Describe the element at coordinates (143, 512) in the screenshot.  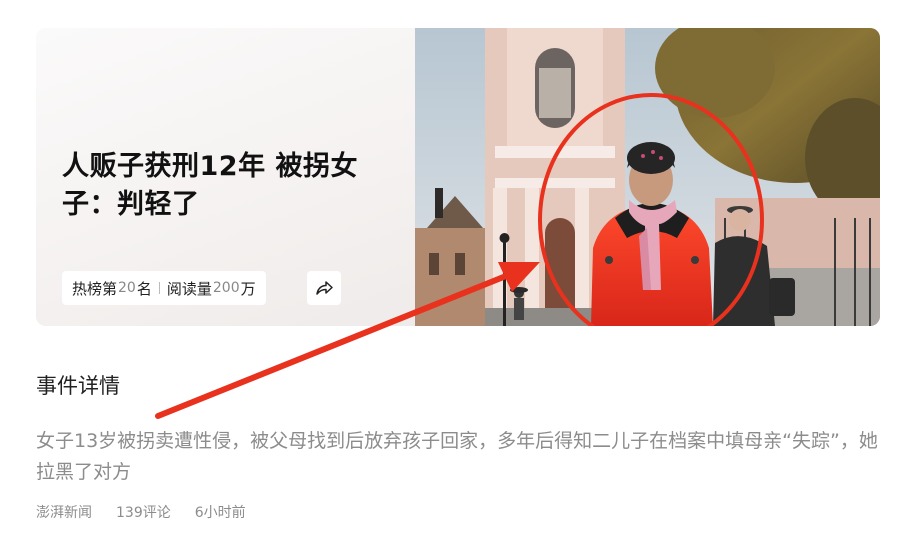
I see `comment-count: 139评论` at that location.